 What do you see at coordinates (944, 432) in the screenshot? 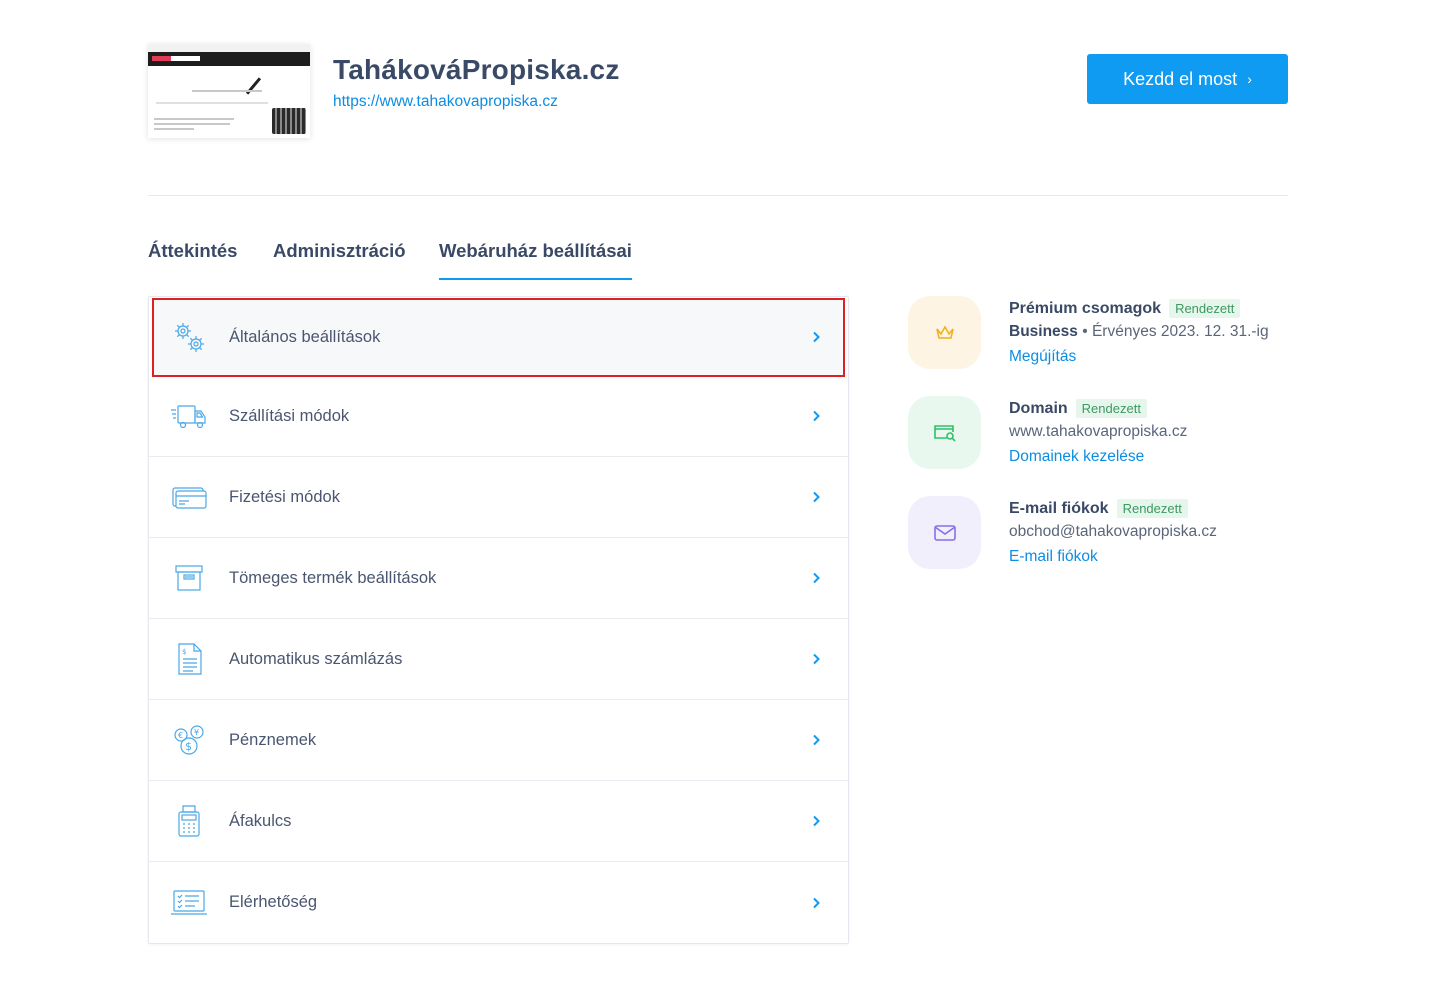
I see `domain-search-icon` at bounding box center [944, 432].